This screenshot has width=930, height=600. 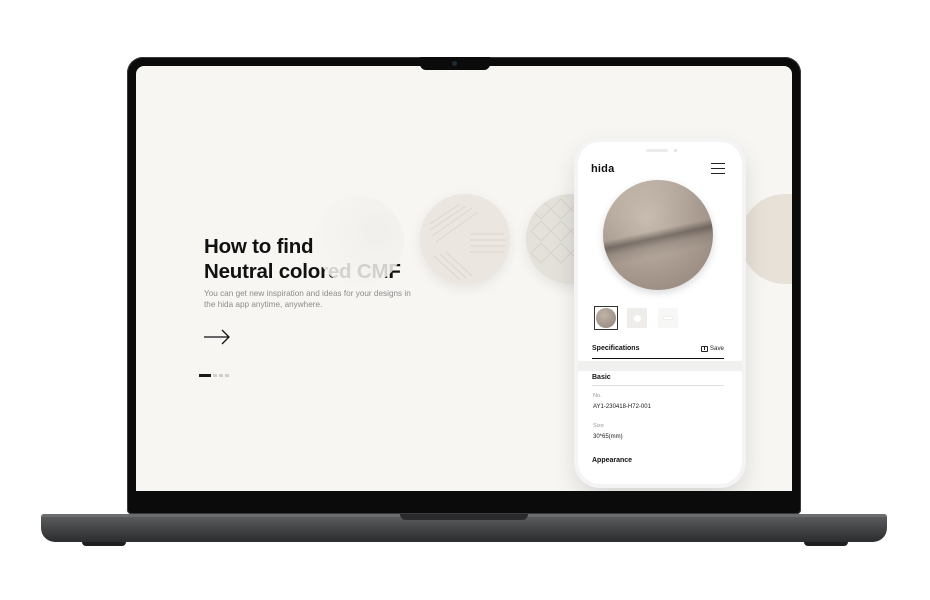 I want to click on material-thumbnails, so click(x=637, y=318).